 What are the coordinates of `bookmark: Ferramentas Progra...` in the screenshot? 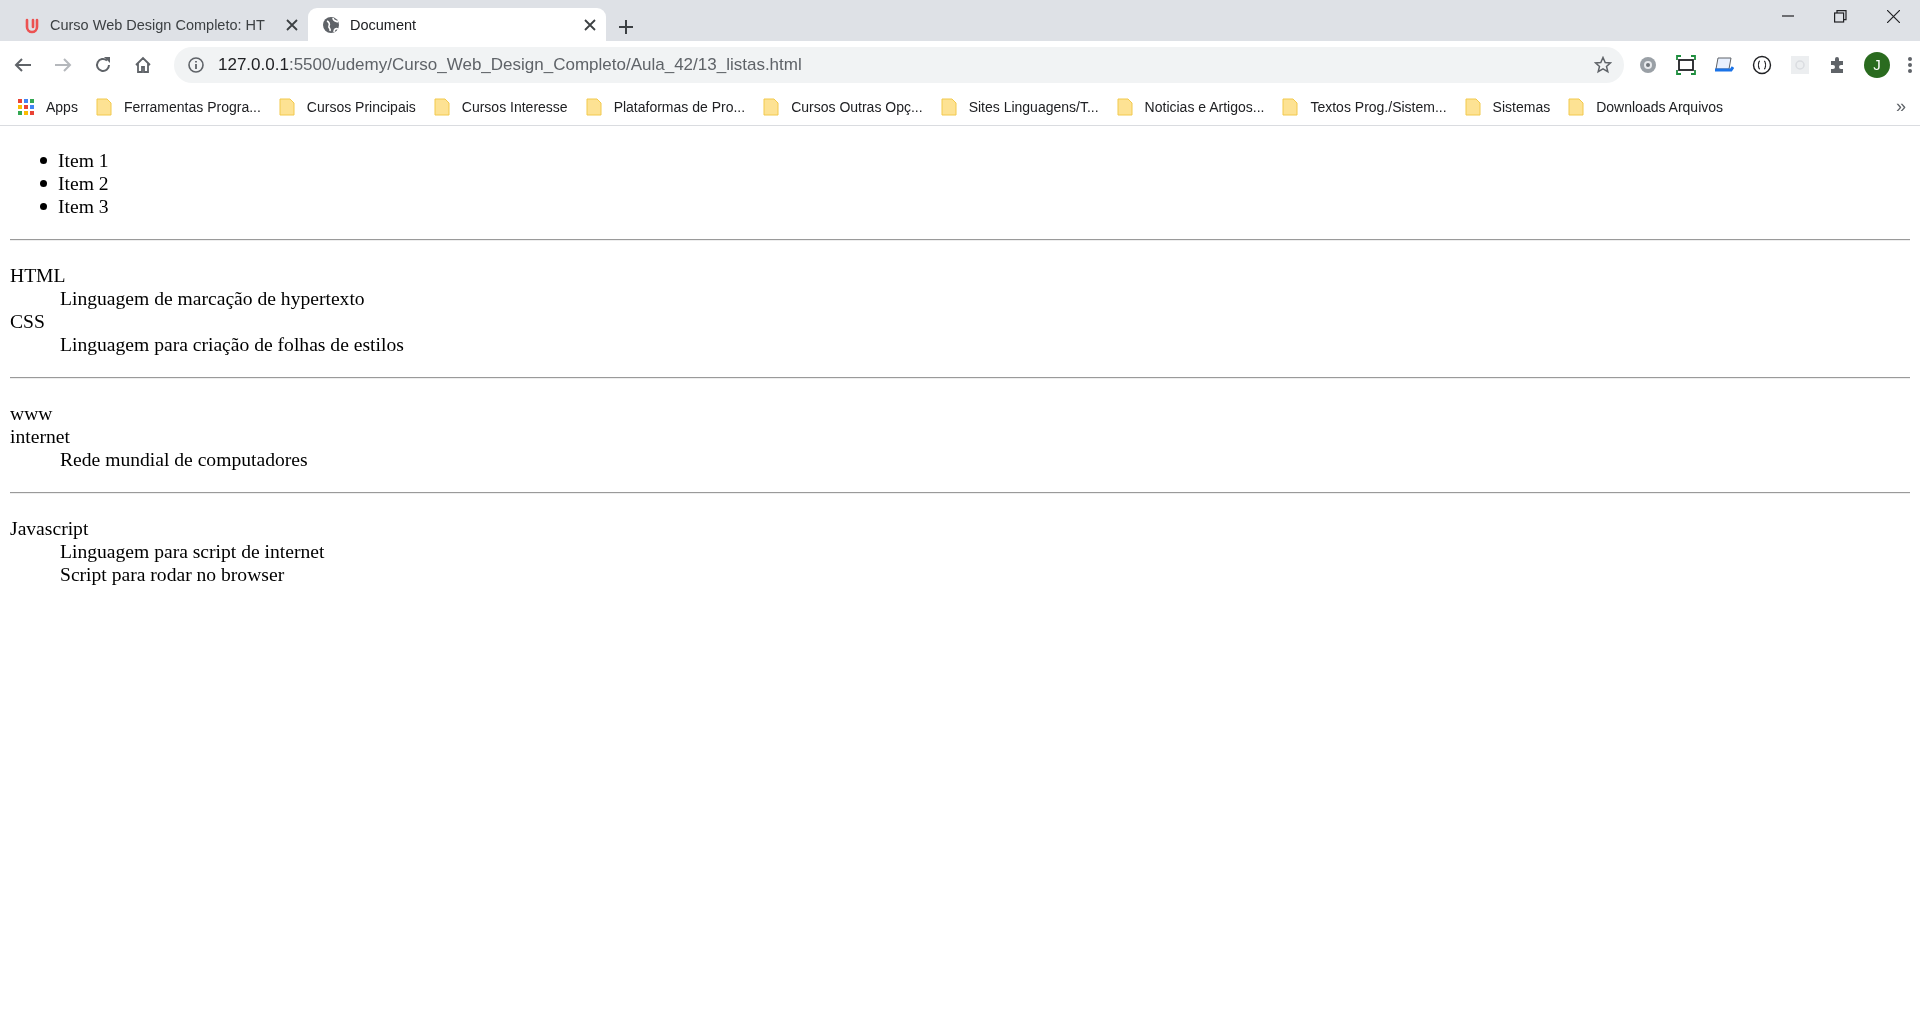 It's located at (182, 106).